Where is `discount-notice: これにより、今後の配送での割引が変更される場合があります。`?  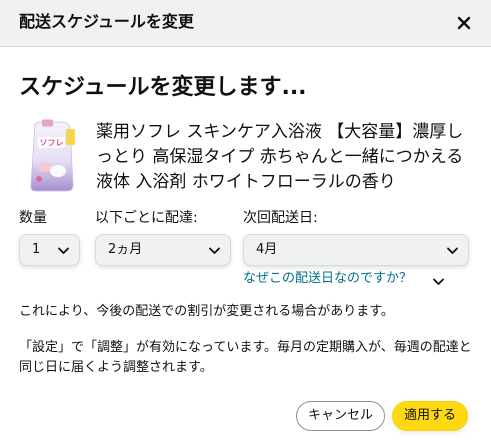 discount-notice: これにより、今後の配送での割引が変更される場合があります。 is located at coordinates (206, 311).